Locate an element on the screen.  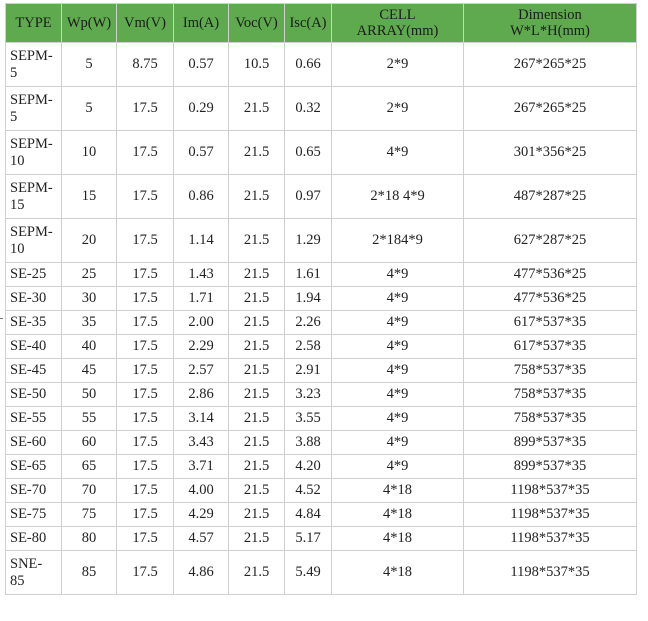
cell-vm: 8.75 is located at coordinates (145, 64).